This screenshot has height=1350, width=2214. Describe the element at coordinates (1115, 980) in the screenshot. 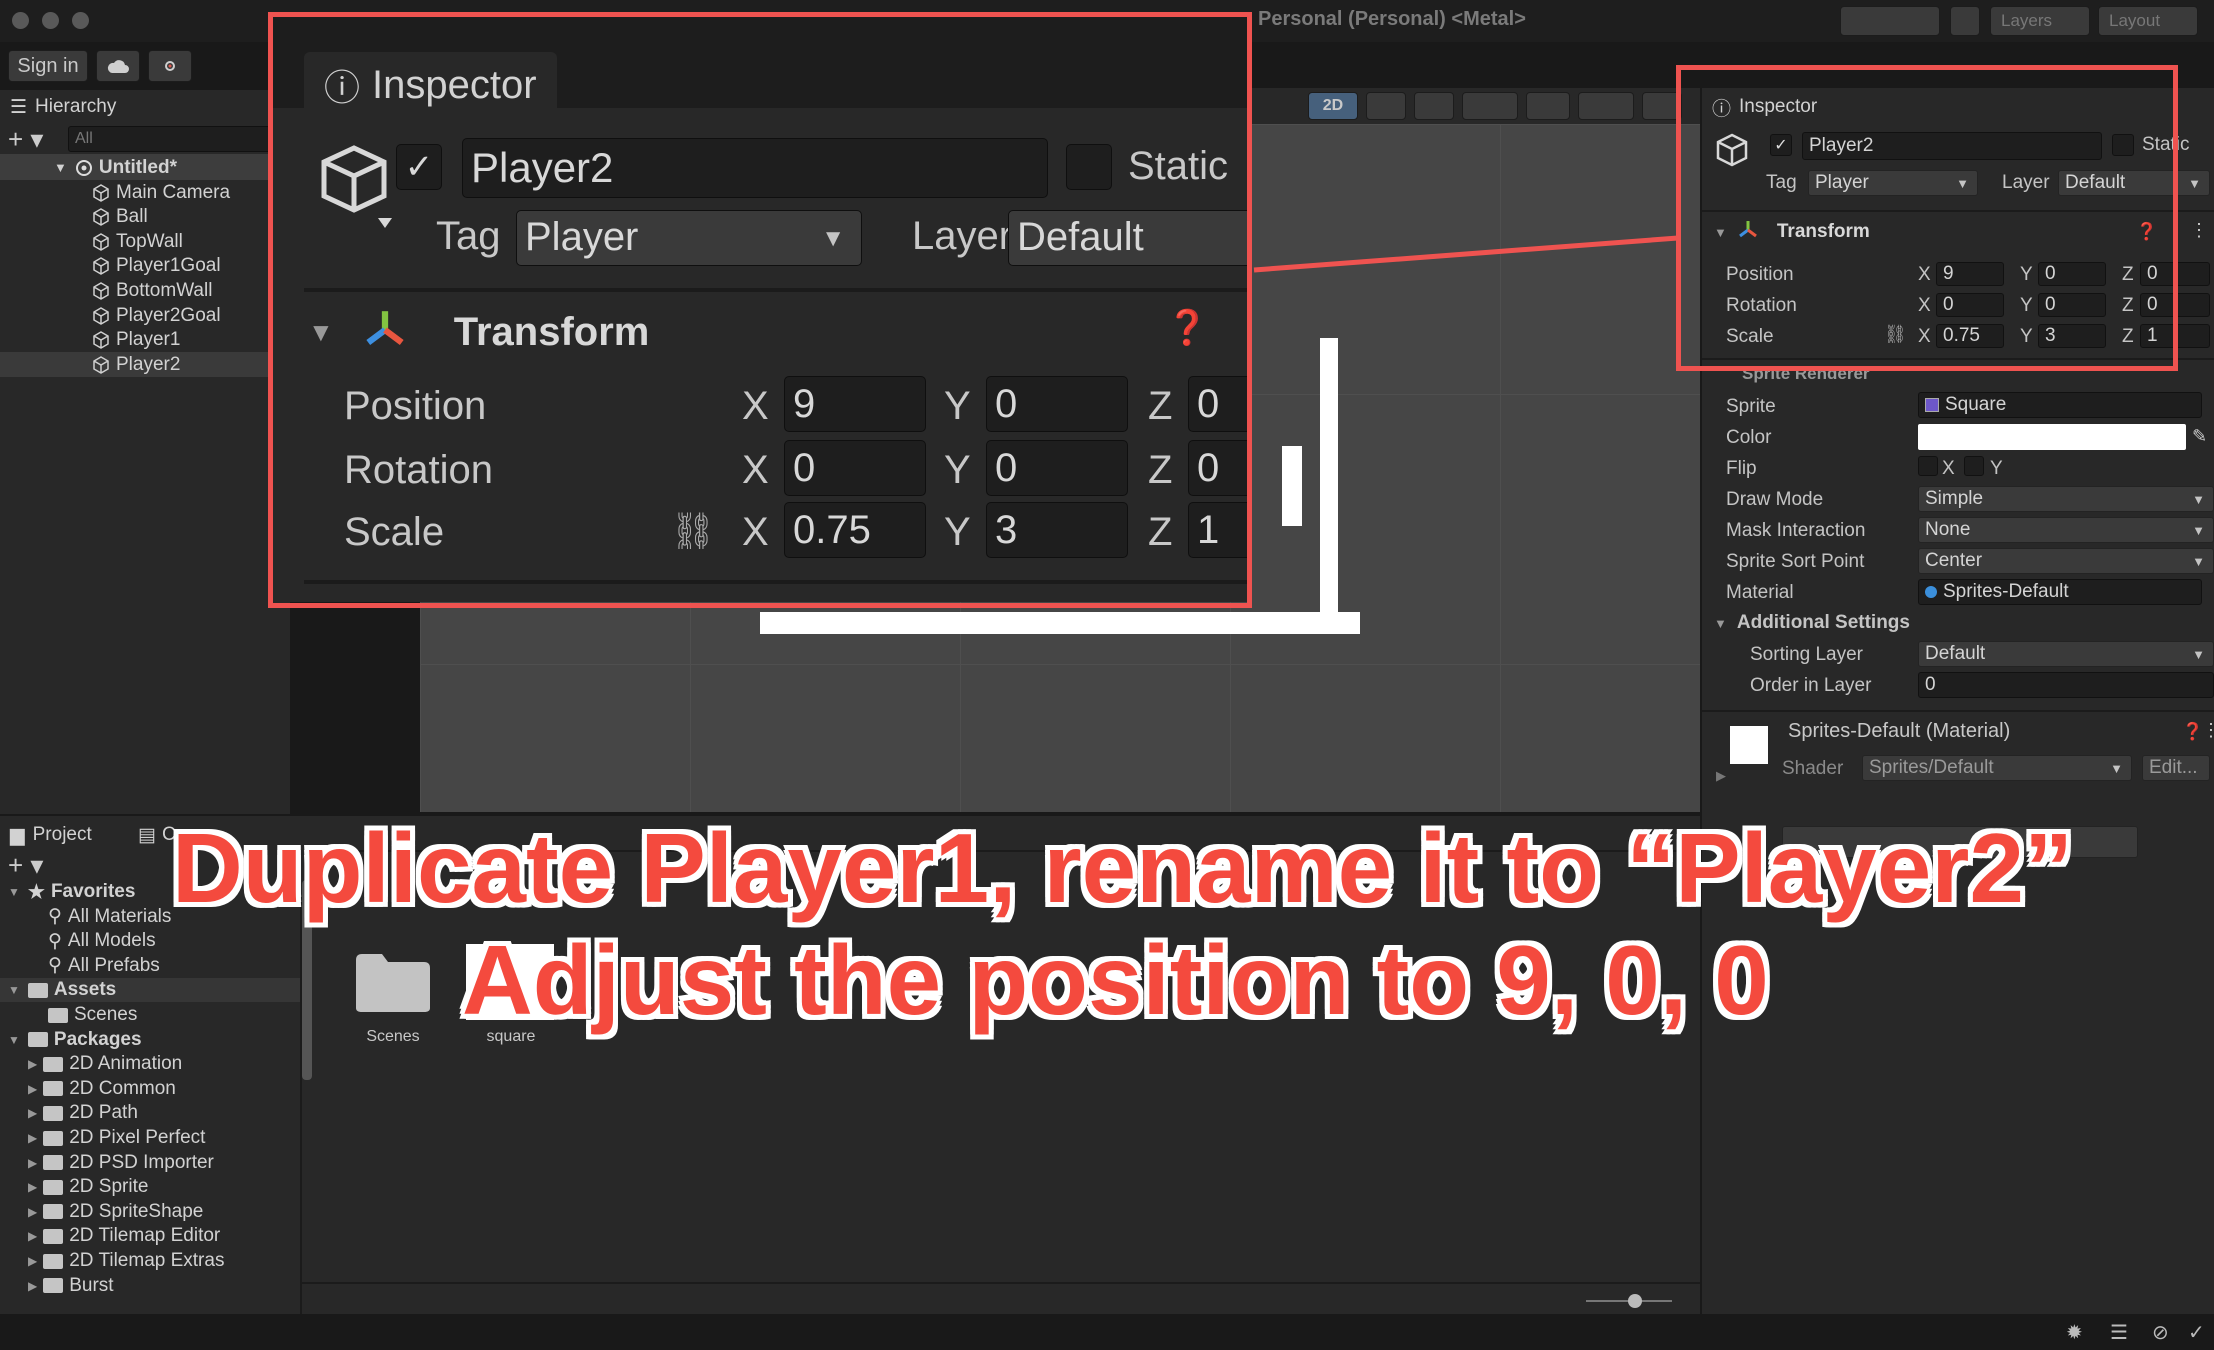

I see `caption-line-2: Adjust the position to 9, 0, 0` at that location.